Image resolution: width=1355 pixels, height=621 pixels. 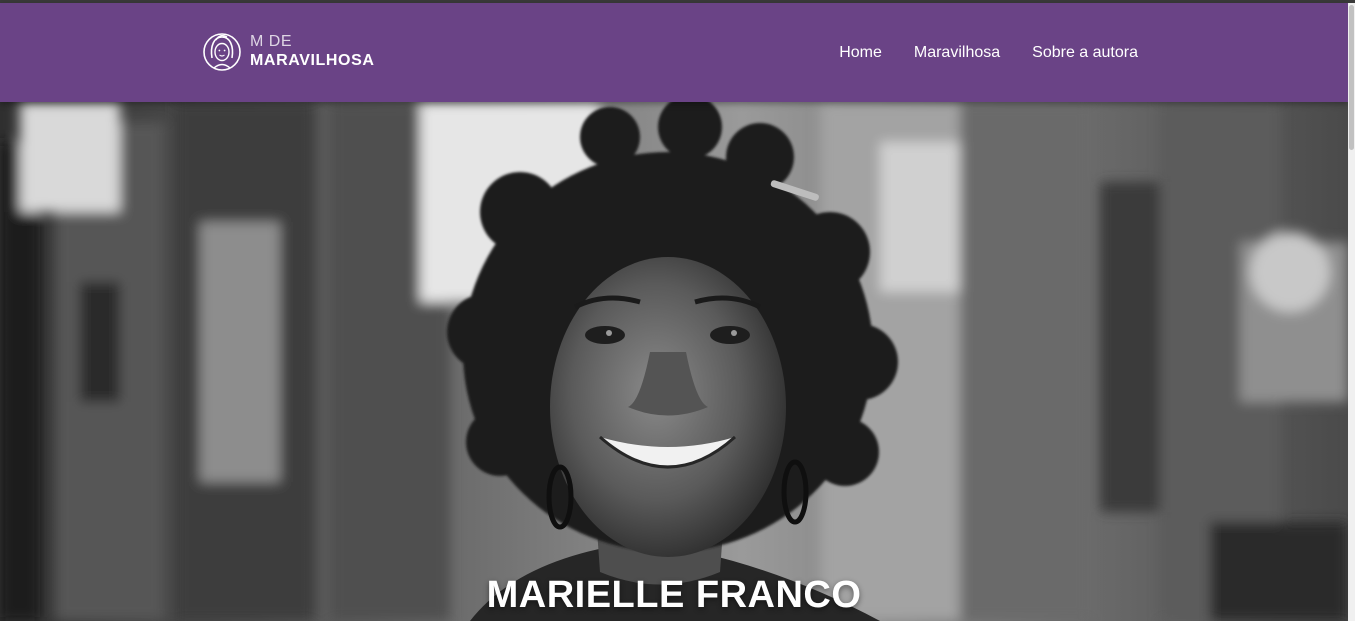 I want to click on nav-link-home: Home, so click(x=860, y=53).